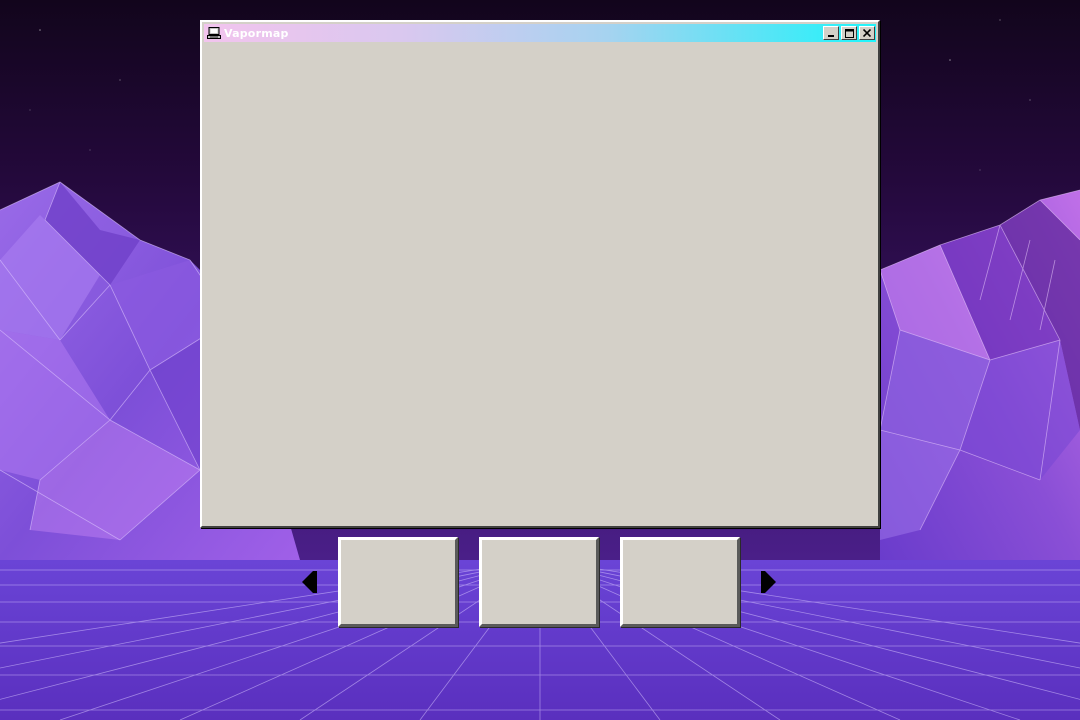 The height and width of the screenshot is (720, 1080). What do you see at coordinates (214, 33) in the screenshot?
I see `computer-icon` at bounding box center [214, 33].